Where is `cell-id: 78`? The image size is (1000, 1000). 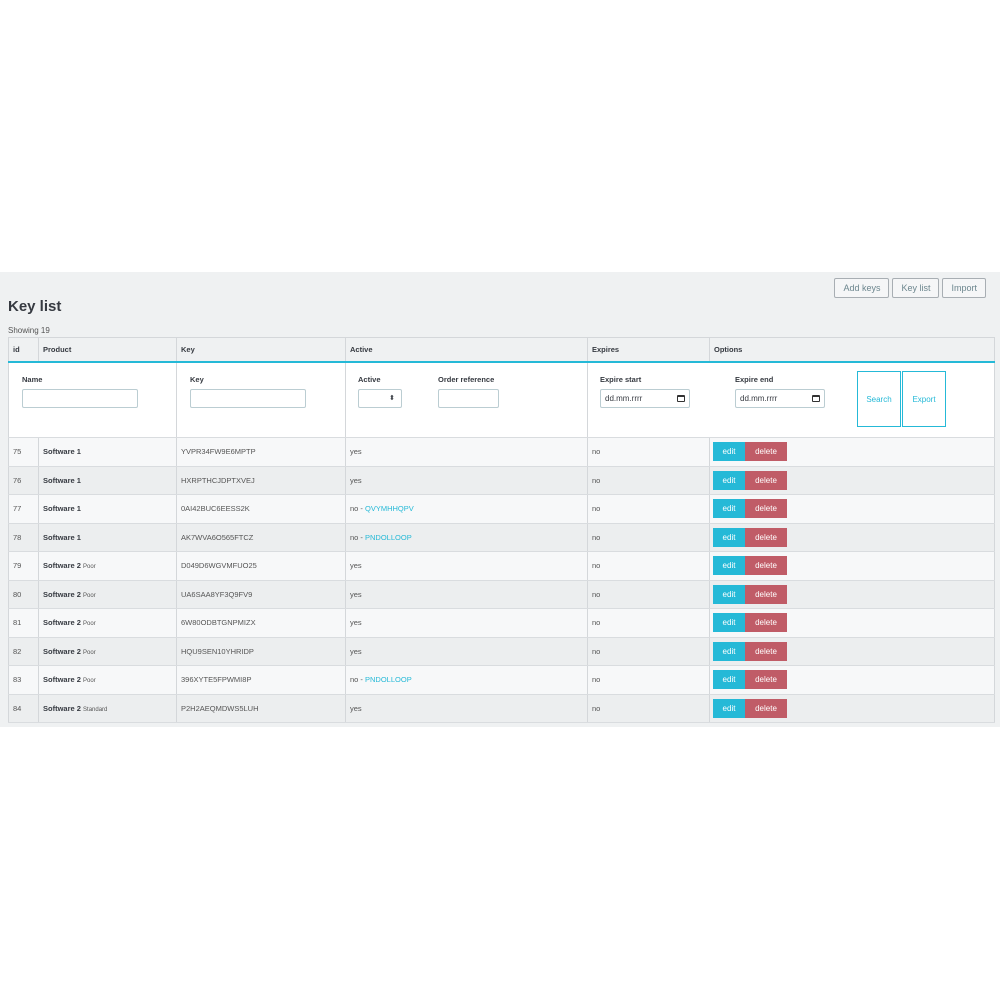
cell-id: 78 is located at coordinates (23, 537).